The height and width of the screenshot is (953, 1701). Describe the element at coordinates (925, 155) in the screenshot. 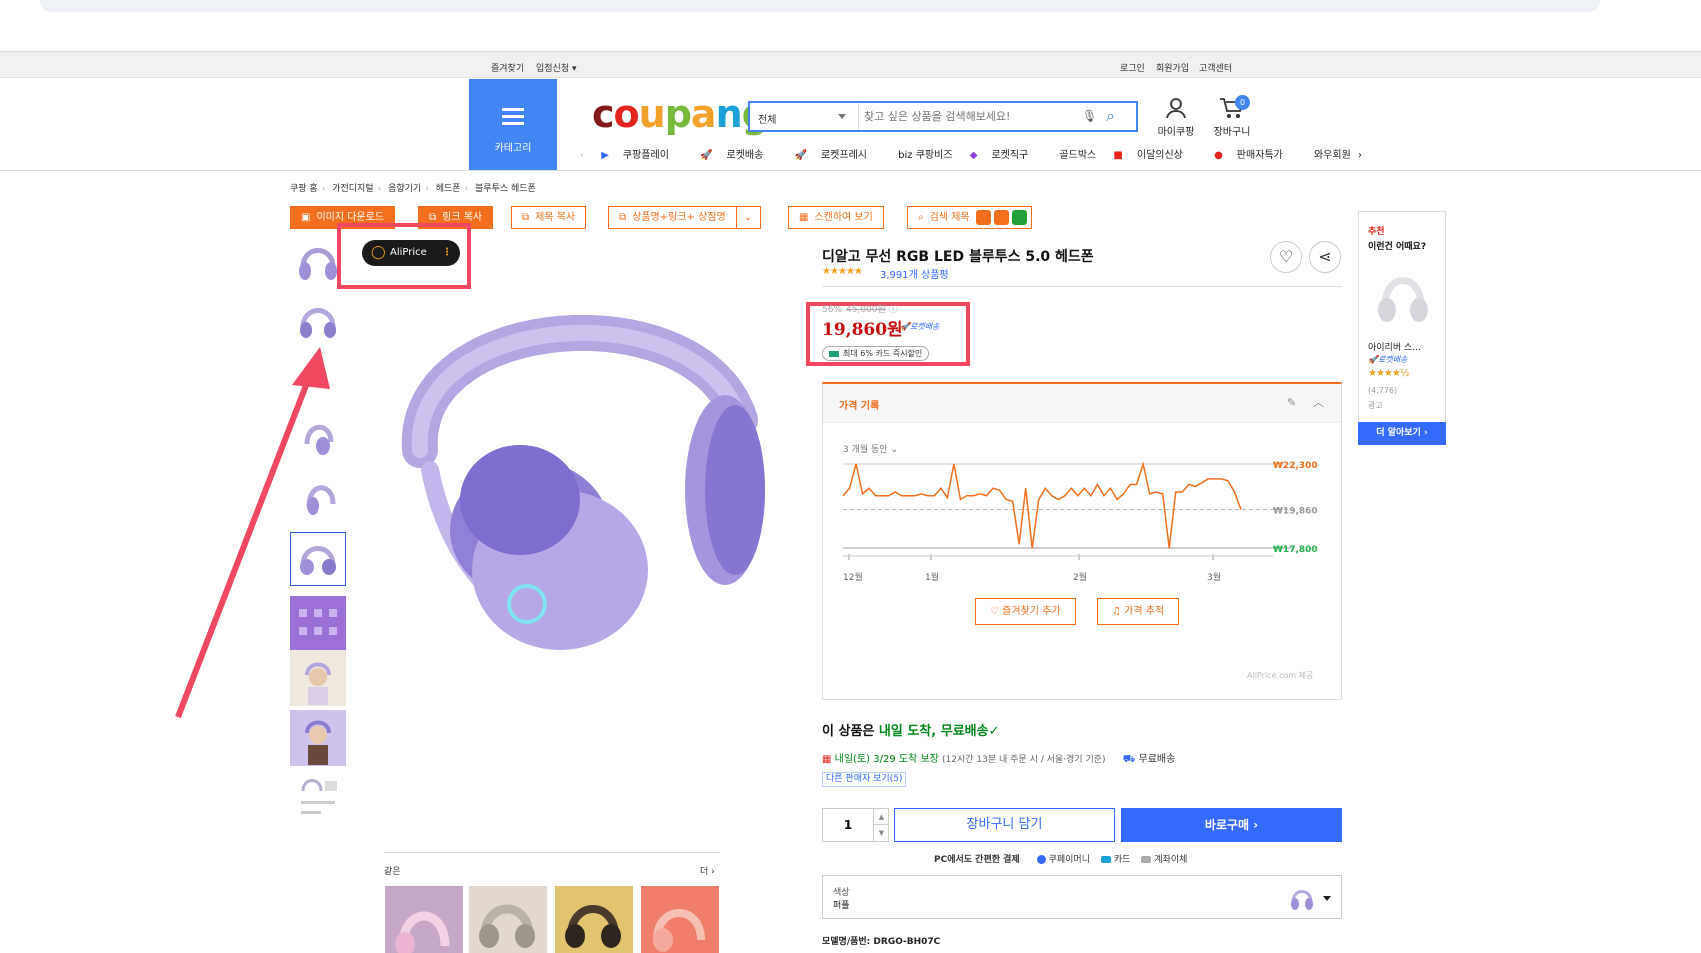

I see `subnav-item: biz 쿠팡비즈` at that location.